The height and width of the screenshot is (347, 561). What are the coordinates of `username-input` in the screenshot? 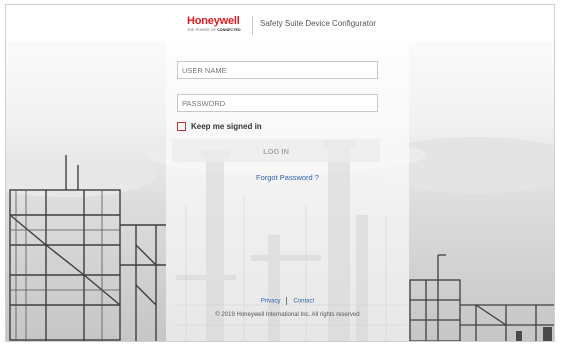 It's located at (277, 70).